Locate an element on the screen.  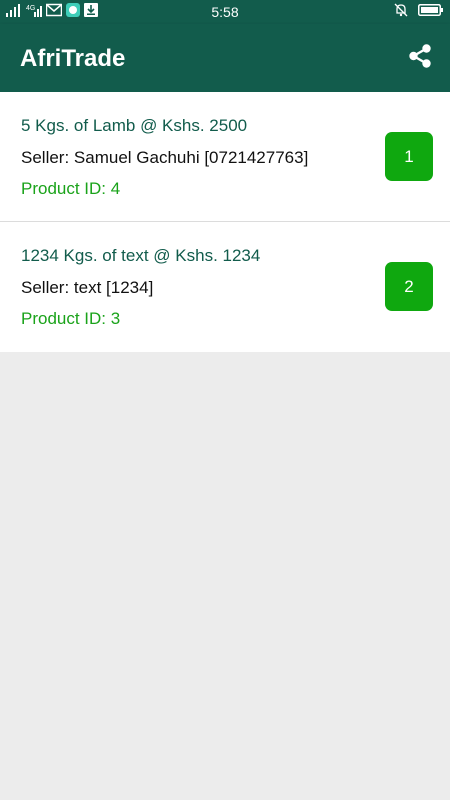
share-icon is located at coordinates (420, 58).